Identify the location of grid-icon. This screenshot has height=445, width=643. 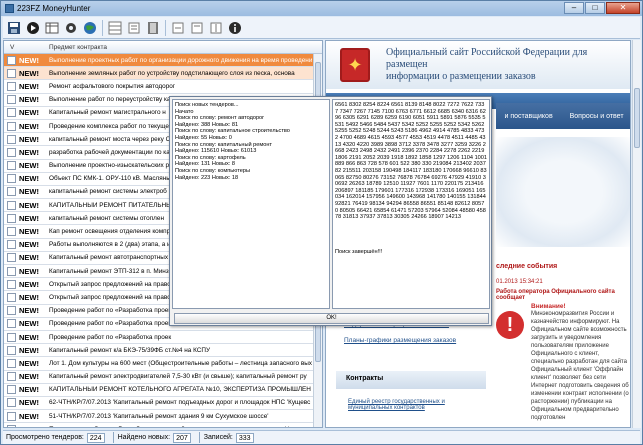
(115, 28).